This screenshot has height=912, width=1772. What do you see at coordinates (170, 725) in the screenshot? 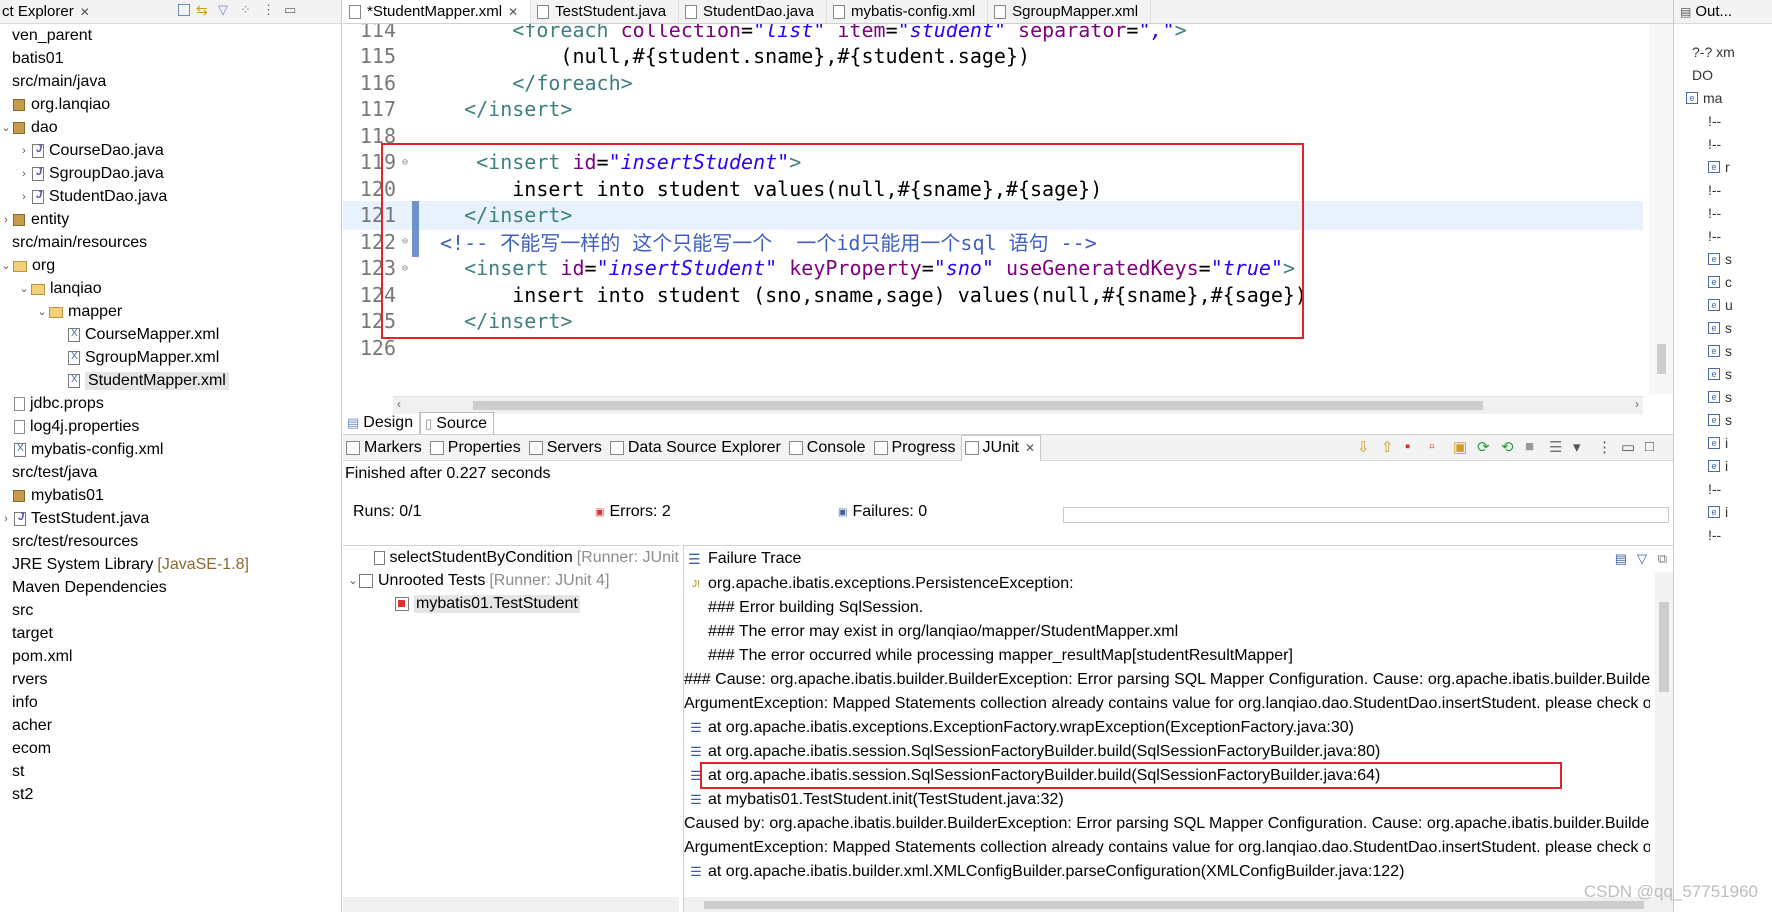
I see `tree-item: acher` at bounding box center [170, 725].